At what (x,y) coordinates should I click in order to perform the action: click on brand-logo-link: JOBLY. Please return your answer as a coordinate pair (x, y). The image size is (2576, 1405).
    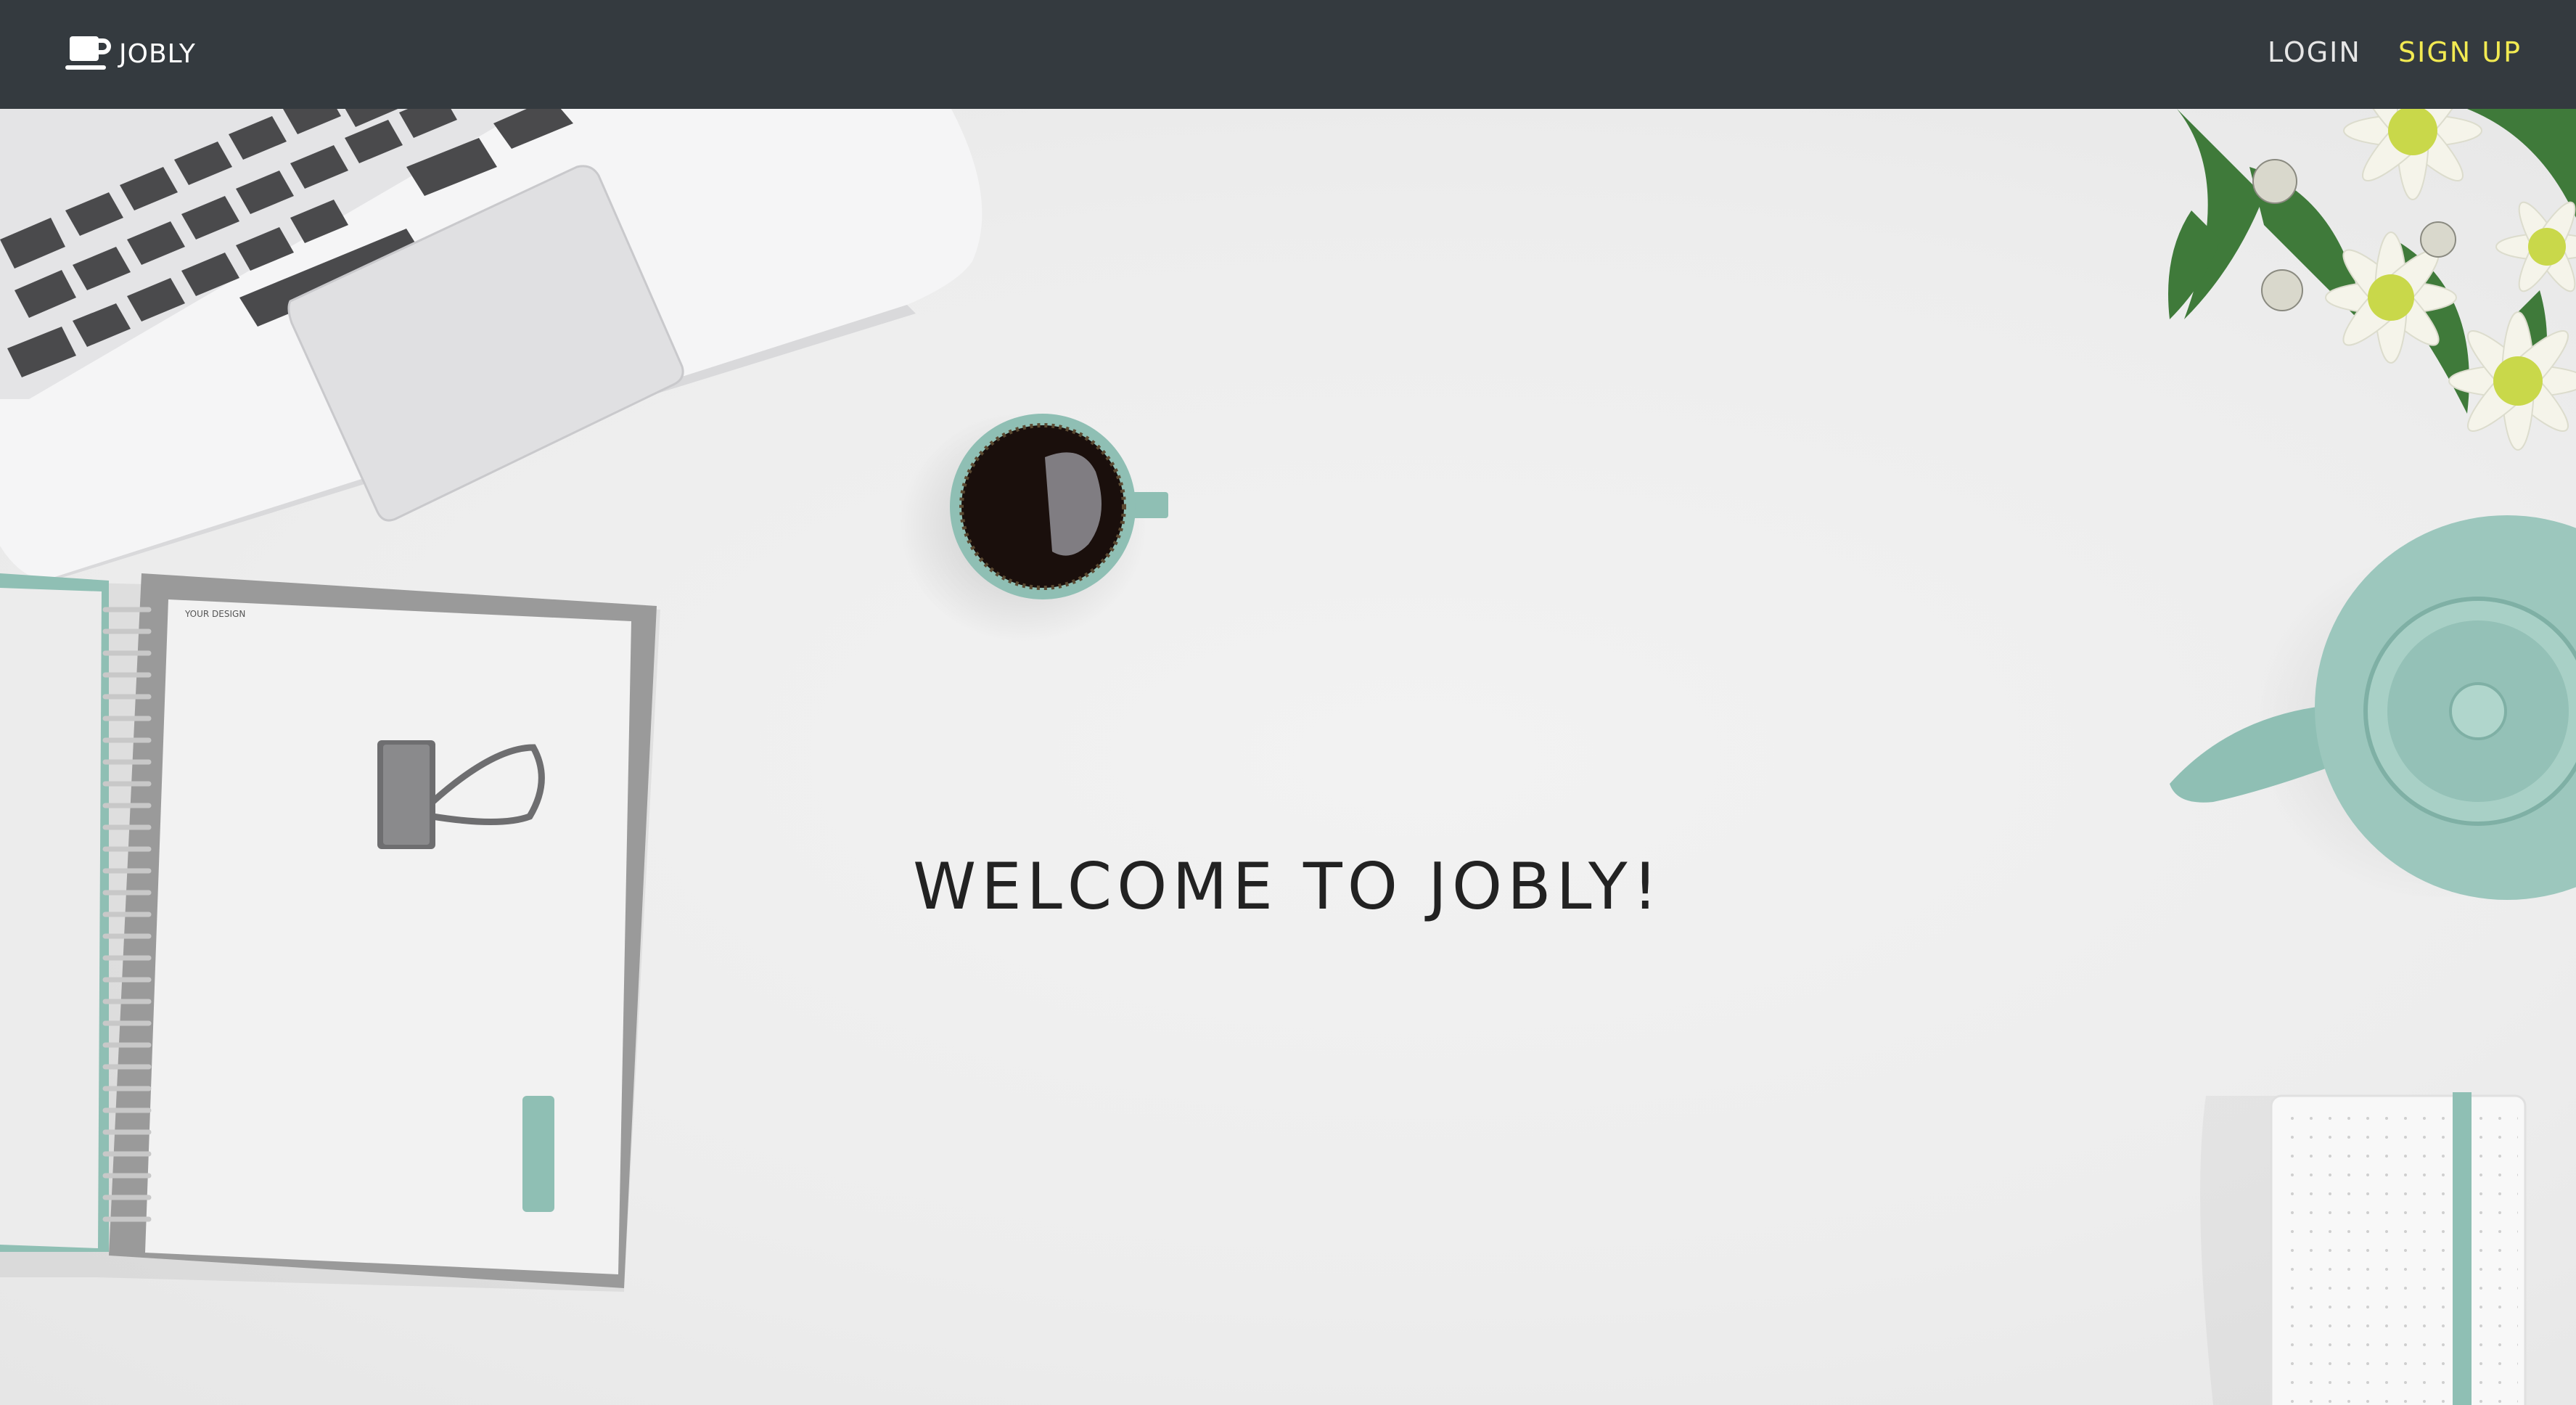
    Looking at the image, I should click on (130, 53).